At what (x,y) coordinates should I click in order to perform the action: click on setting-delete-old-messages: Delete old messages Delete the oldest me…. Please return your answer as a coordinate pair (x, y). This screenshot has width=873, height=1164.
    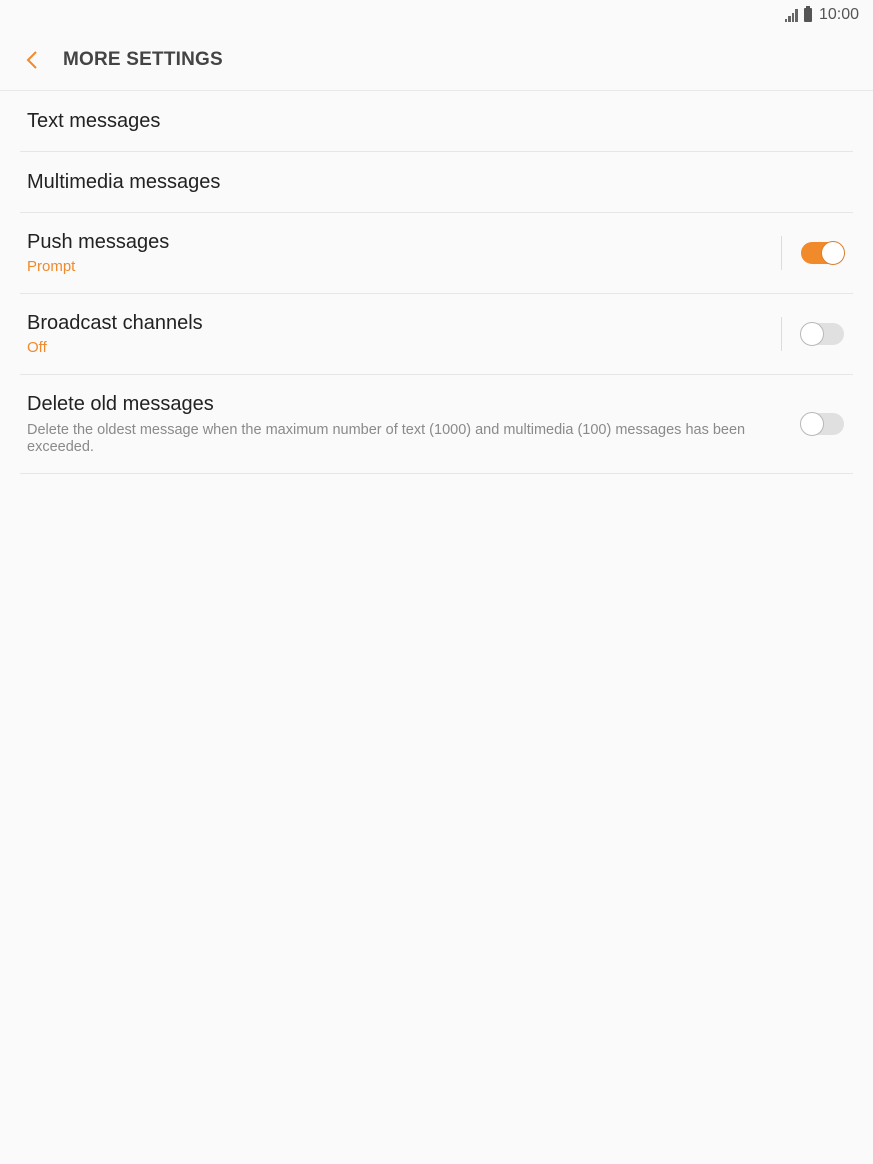
    Looking at the image, I should click on (436, 424).